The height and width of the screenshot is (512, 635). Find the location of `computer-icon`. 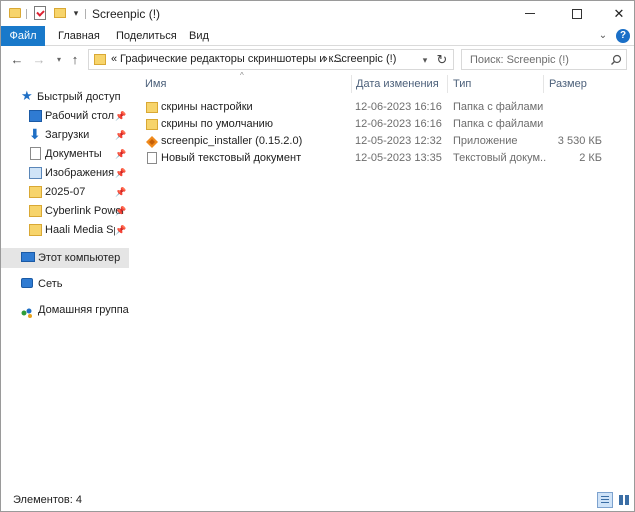

computer-icon is located at coordinates (28, 257).